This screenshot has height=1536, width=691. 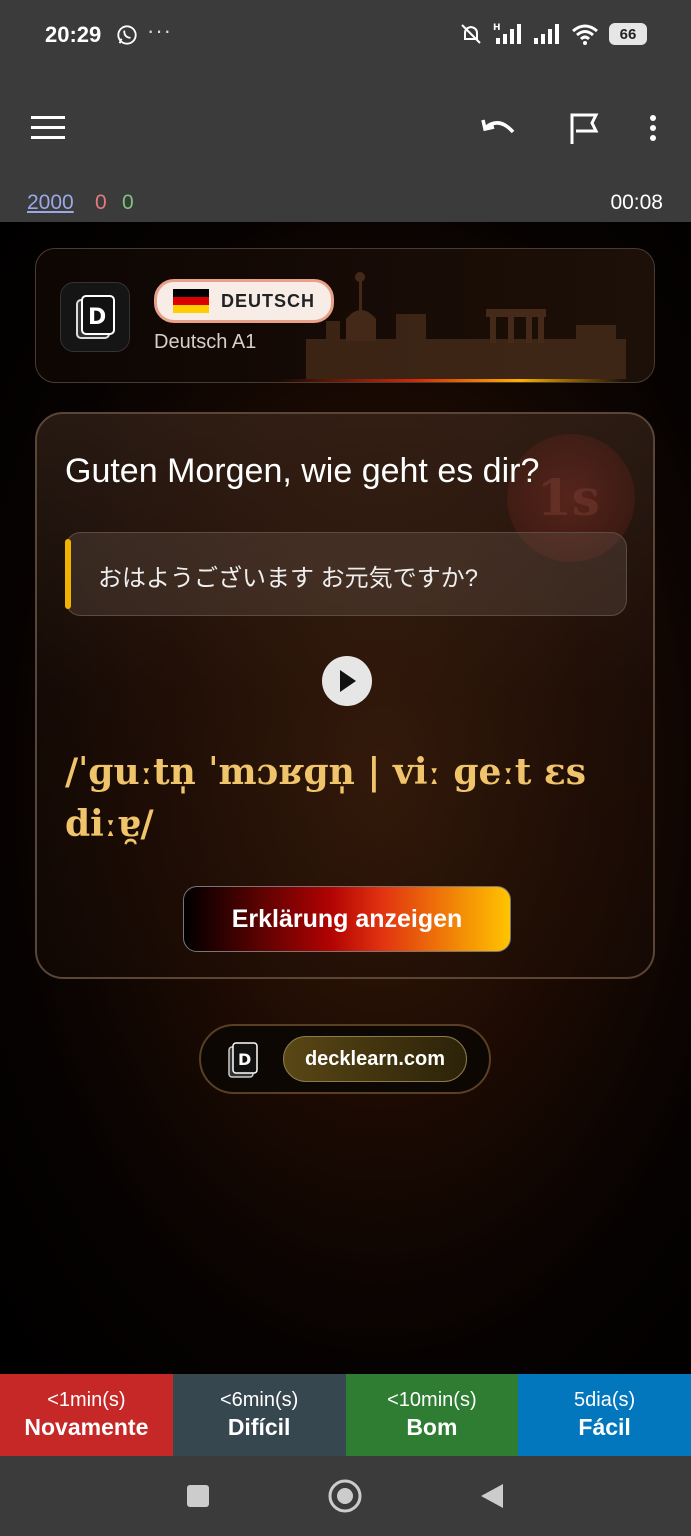 What do you see at coordinates (471, 34) in the screenshot?
I see `mute-icon` at bounding box center [471, 34].